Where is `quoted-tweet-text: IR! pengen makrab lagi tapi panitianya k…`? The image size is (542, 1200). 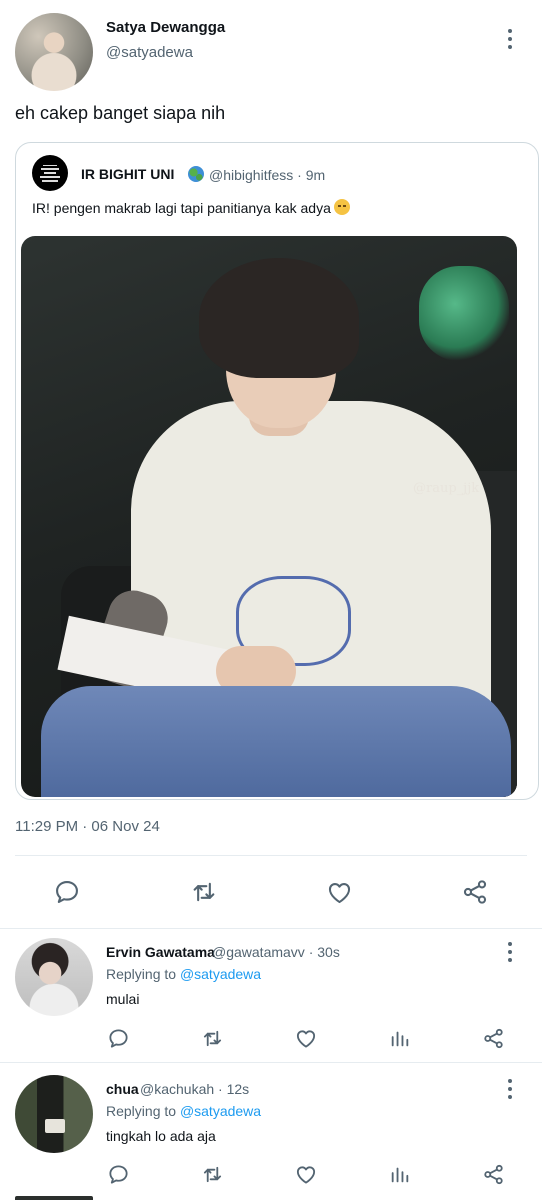 quoted-tweet-text: IR! pengen makrab lagi tapi panitianya k… is located at coordinates (181, 208).